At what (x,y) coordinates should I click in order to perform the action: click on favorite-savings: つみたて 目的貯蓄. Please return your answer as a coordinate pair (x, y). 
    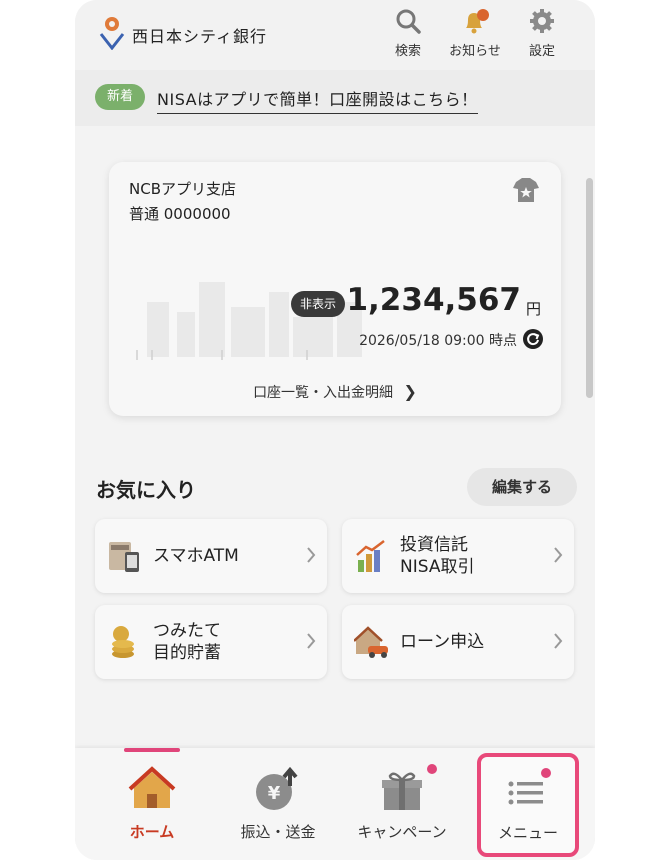
    Looking at the image, I should click on (211, 642).